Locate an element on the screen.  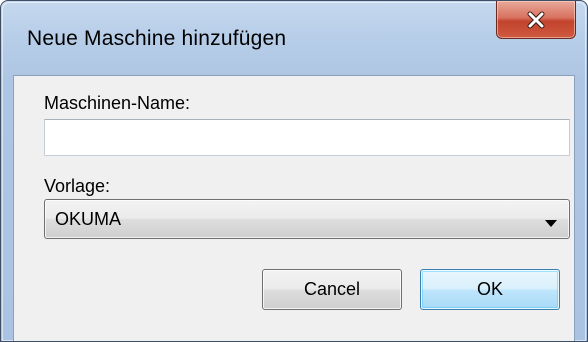
template-selected-value: OKUMA is located at coordinates (88, 219).